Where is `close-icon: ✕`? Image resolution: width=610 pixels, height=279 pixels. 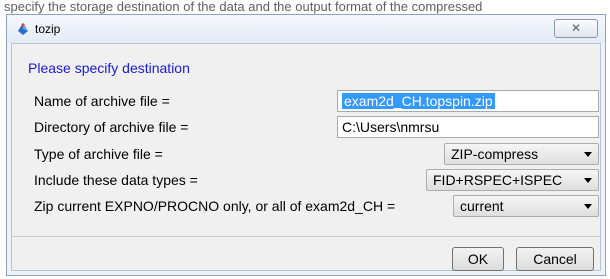 close-icon: ✕ is located at coordinates (576, 28).